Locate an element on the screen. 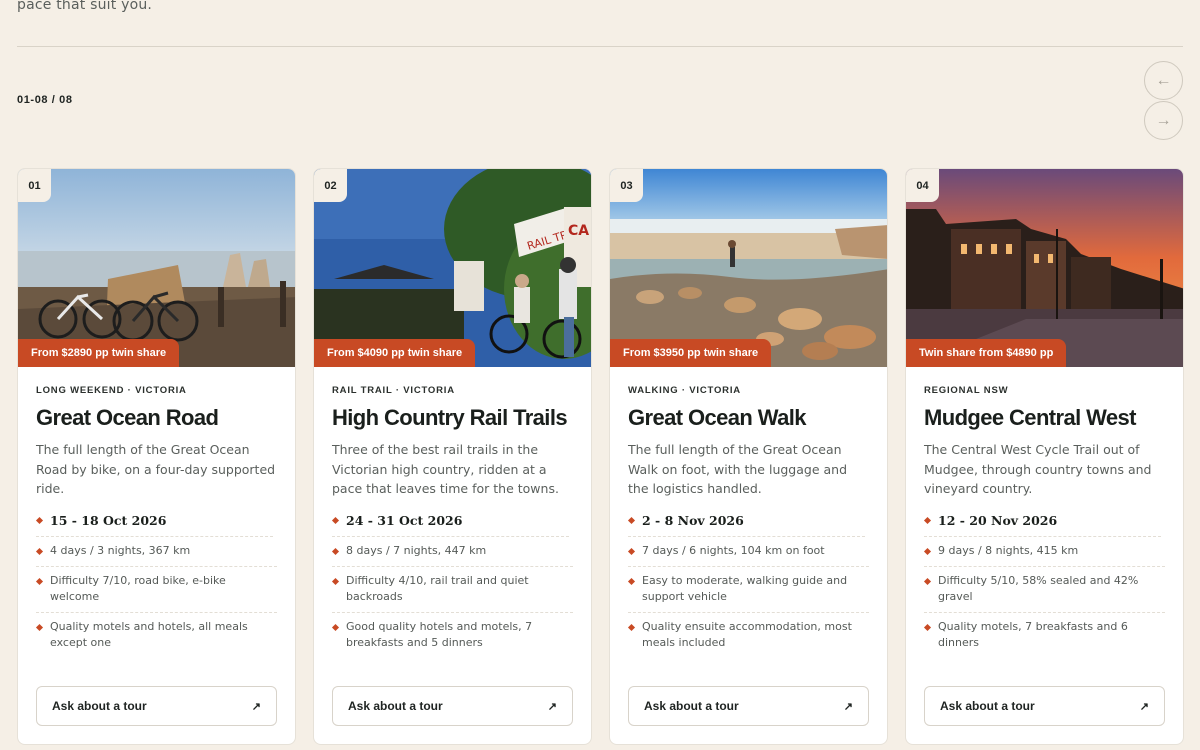 Image resolution: width=1200 pixels, height=750 pixels. tour-photo: 04 Twin share from $4890 pp is located at coordinates (1044, 268).